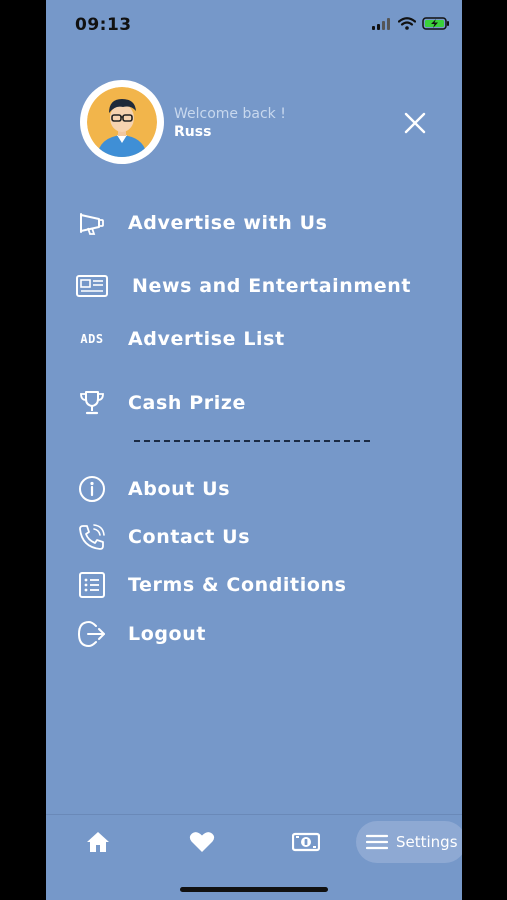  Describe the element at coordinates (435, 23) in the screenshot. I see `battery-charging-icon` at that location.